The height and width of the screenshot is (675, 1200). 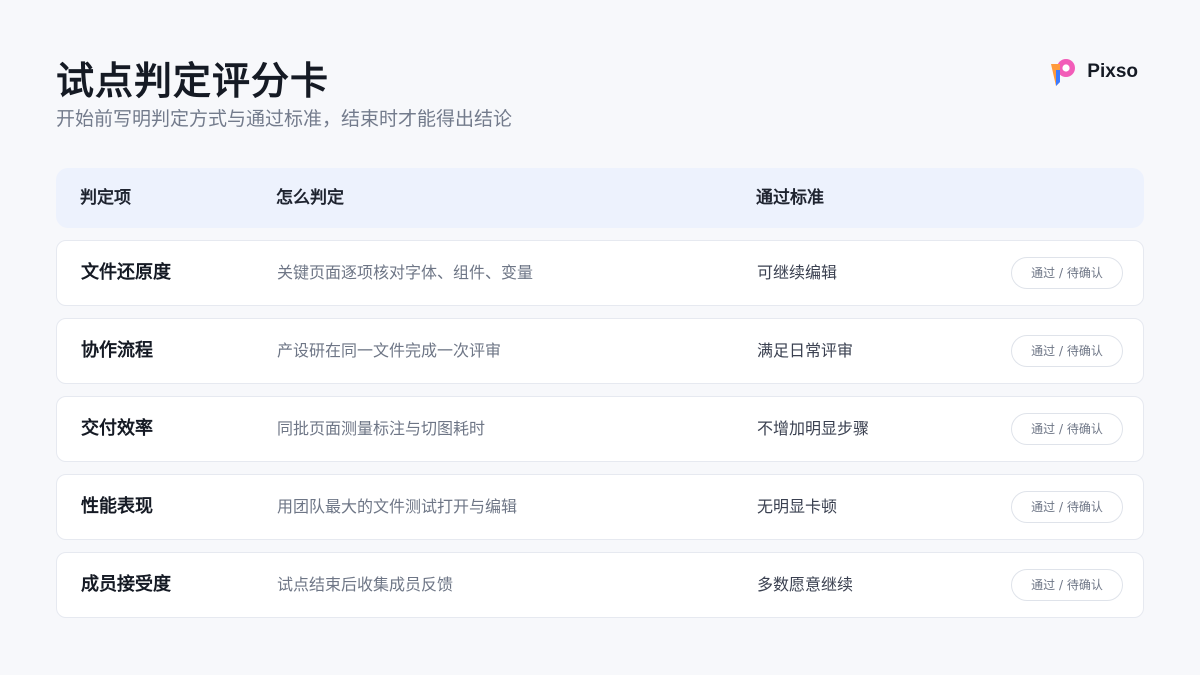 What do you see at coordinates (1112, 71) in the screenshot?
I see `brand-name: Pixso` at bounding box center [1112, 71].